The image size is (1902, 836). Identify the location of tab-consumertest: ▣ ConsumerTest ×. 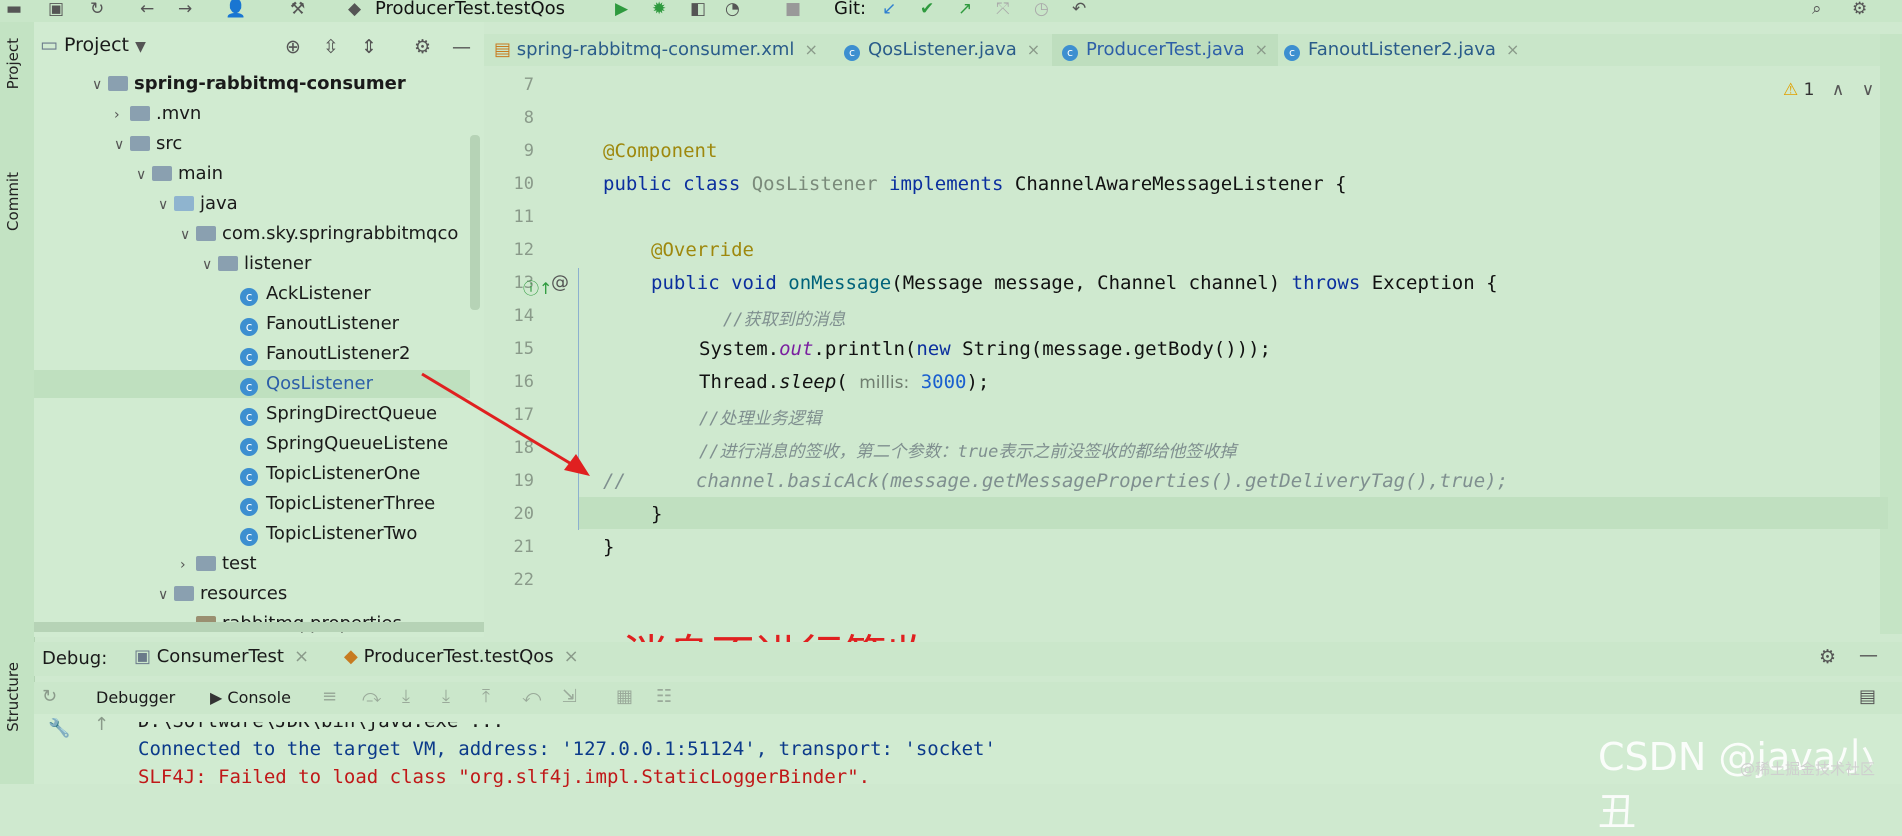
(221, 656).